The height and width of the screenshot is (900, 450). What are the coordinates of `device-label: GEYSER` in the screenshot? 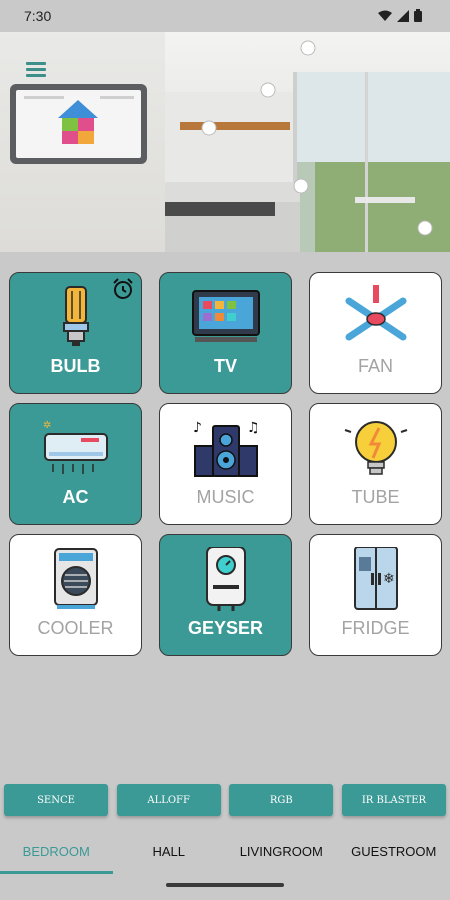 It's located at (225, 628).